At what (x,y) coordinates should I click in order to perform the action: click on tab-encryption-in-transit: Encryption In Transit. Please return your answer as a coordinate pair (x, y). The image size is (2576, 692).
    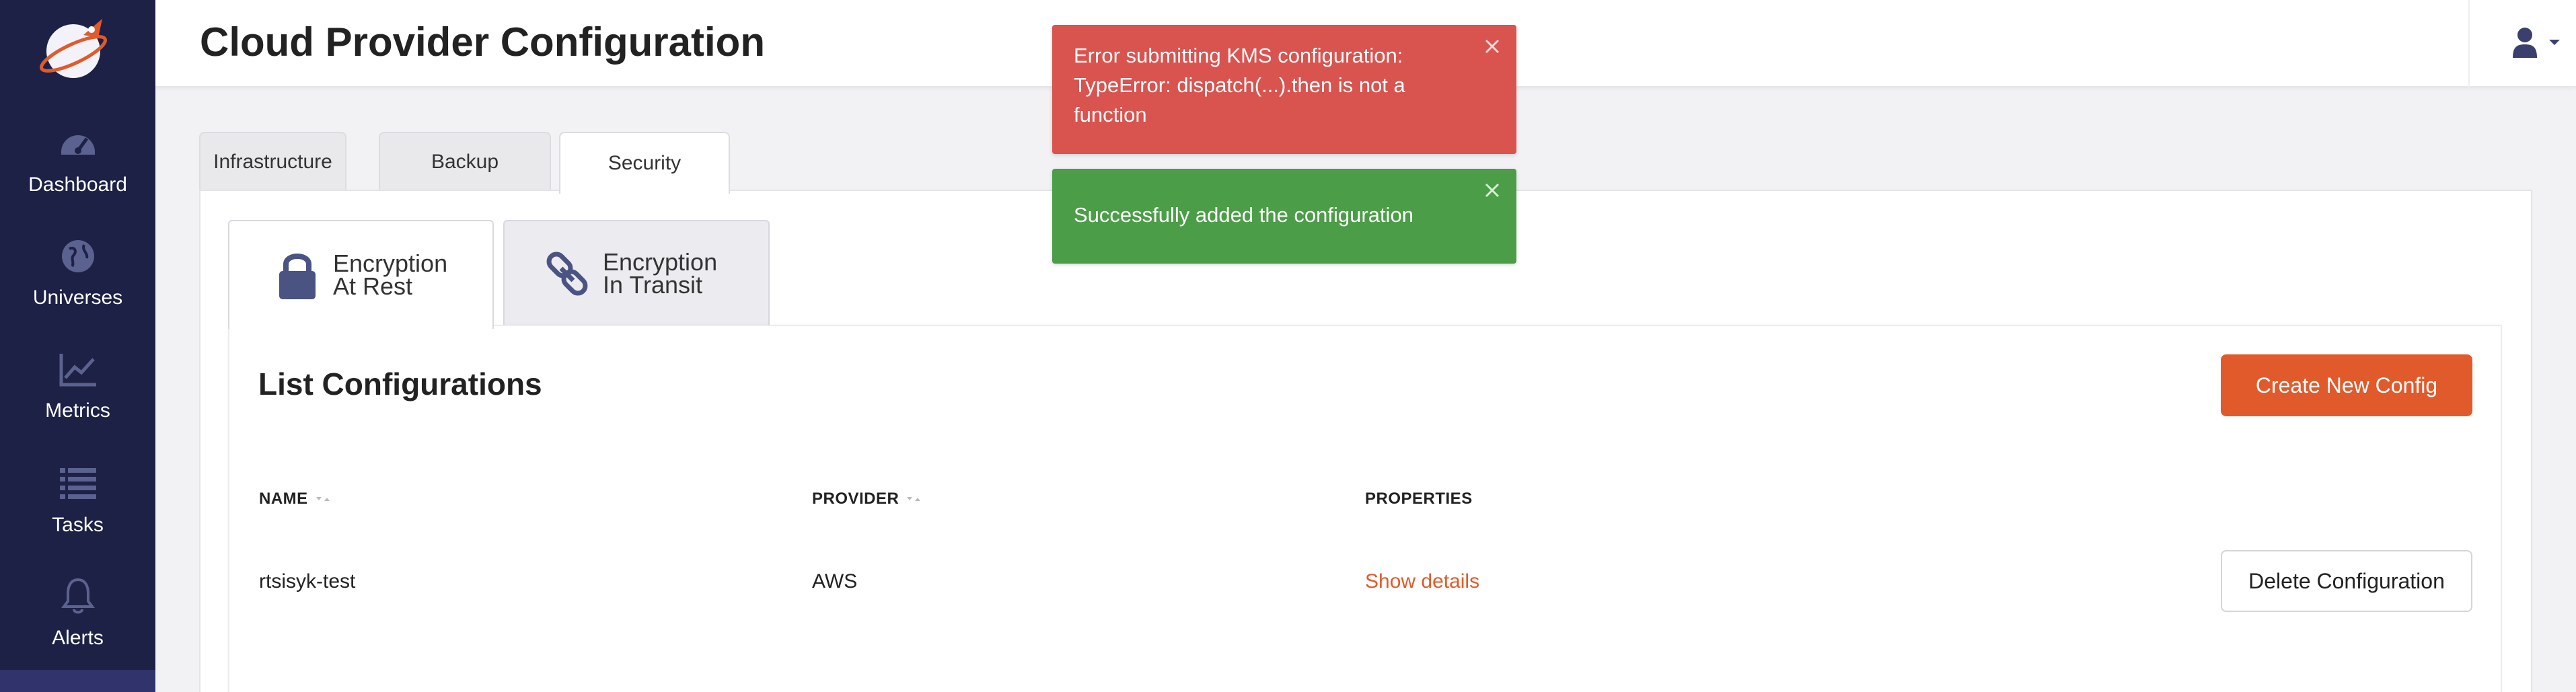
    Looking at the image, I should click on (636, 273).